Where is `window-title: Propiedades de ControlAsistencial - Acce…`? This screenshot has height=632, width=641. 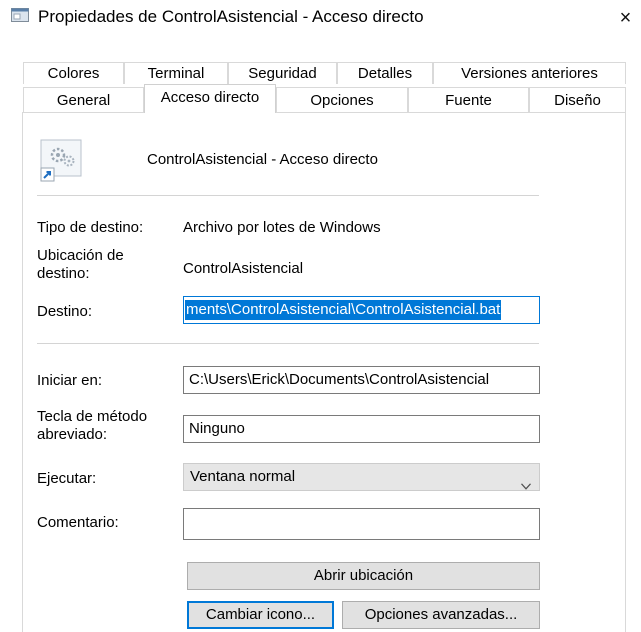 window-title: Propiedades de ControlAsistencial - Acce… is located at coordinates (231, 16).